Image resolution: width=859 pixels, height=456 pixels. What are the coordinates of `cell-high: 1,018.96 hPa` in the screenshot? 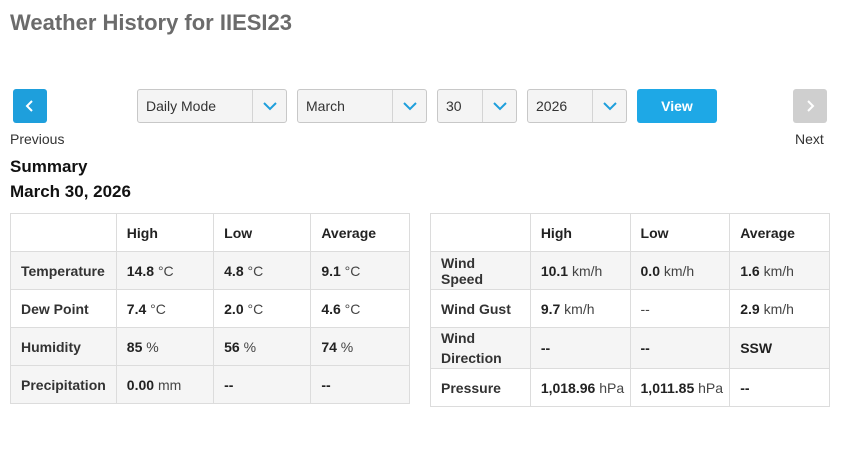 It's located at (580, 387).